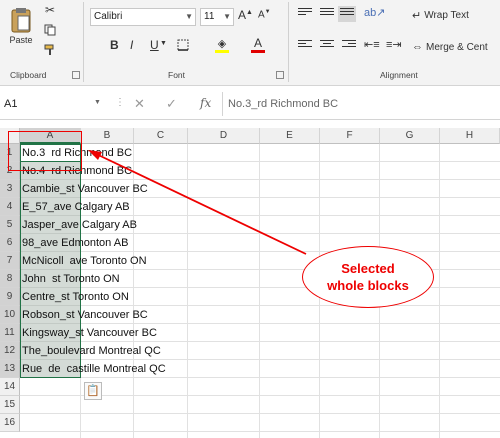 The height and width of the screenshot is (438, 500). What do you see at coordinates (209, 16) in the screenshot?
I see `font-size-value: 11` at bounding box center [209, 16].